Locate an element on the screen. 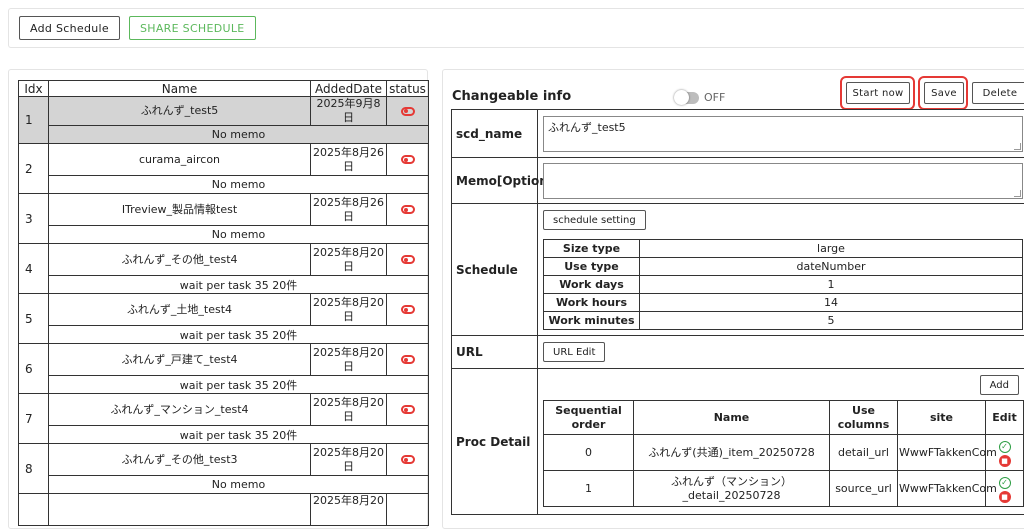  setting-row: Work hours 14 is located at coordinates (783, 303).